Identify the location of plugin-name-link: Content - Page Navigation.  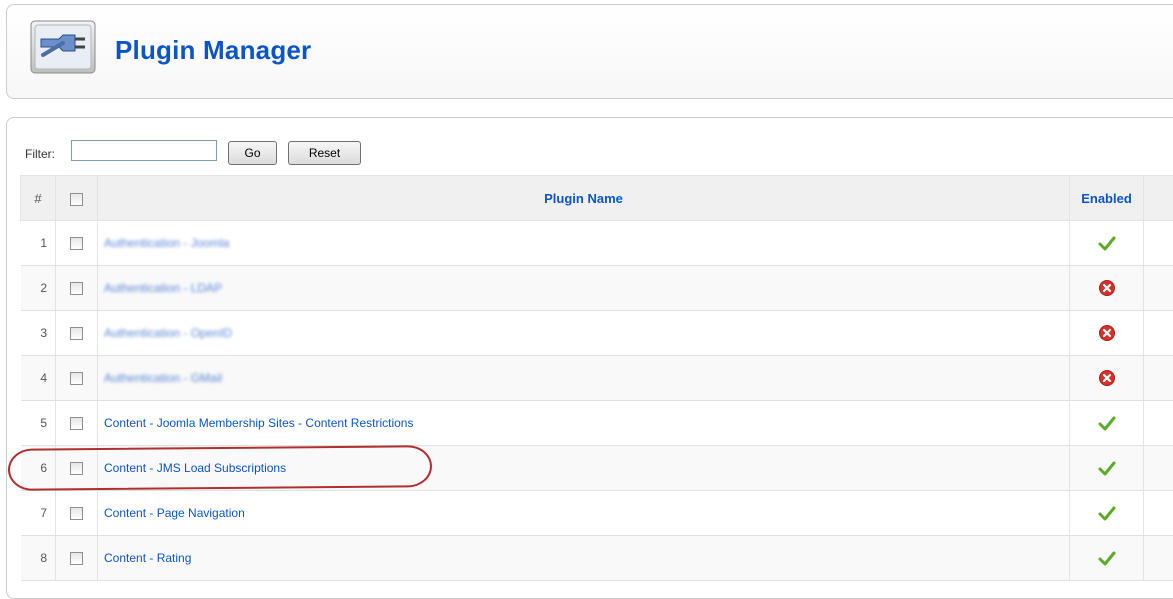
(174, 513).